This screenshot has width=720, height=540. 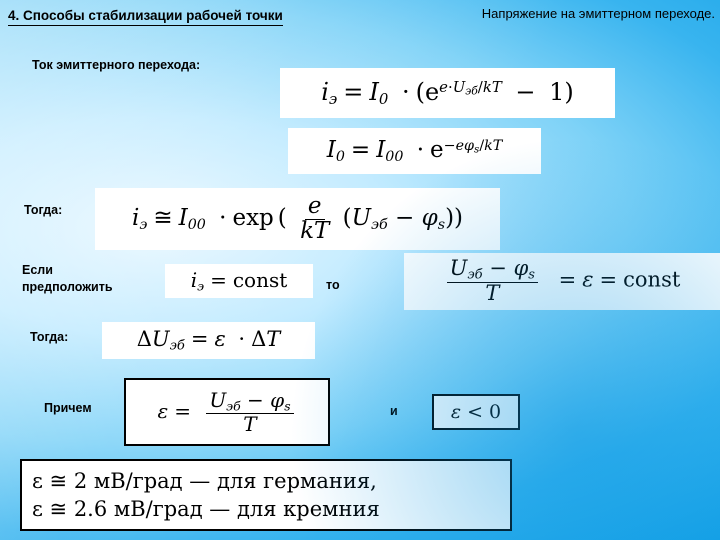 What do you see at coordinates (49, 337) in the screenshot?
I see `label-then-2: Тогда:` at bounding box center [49, 337].